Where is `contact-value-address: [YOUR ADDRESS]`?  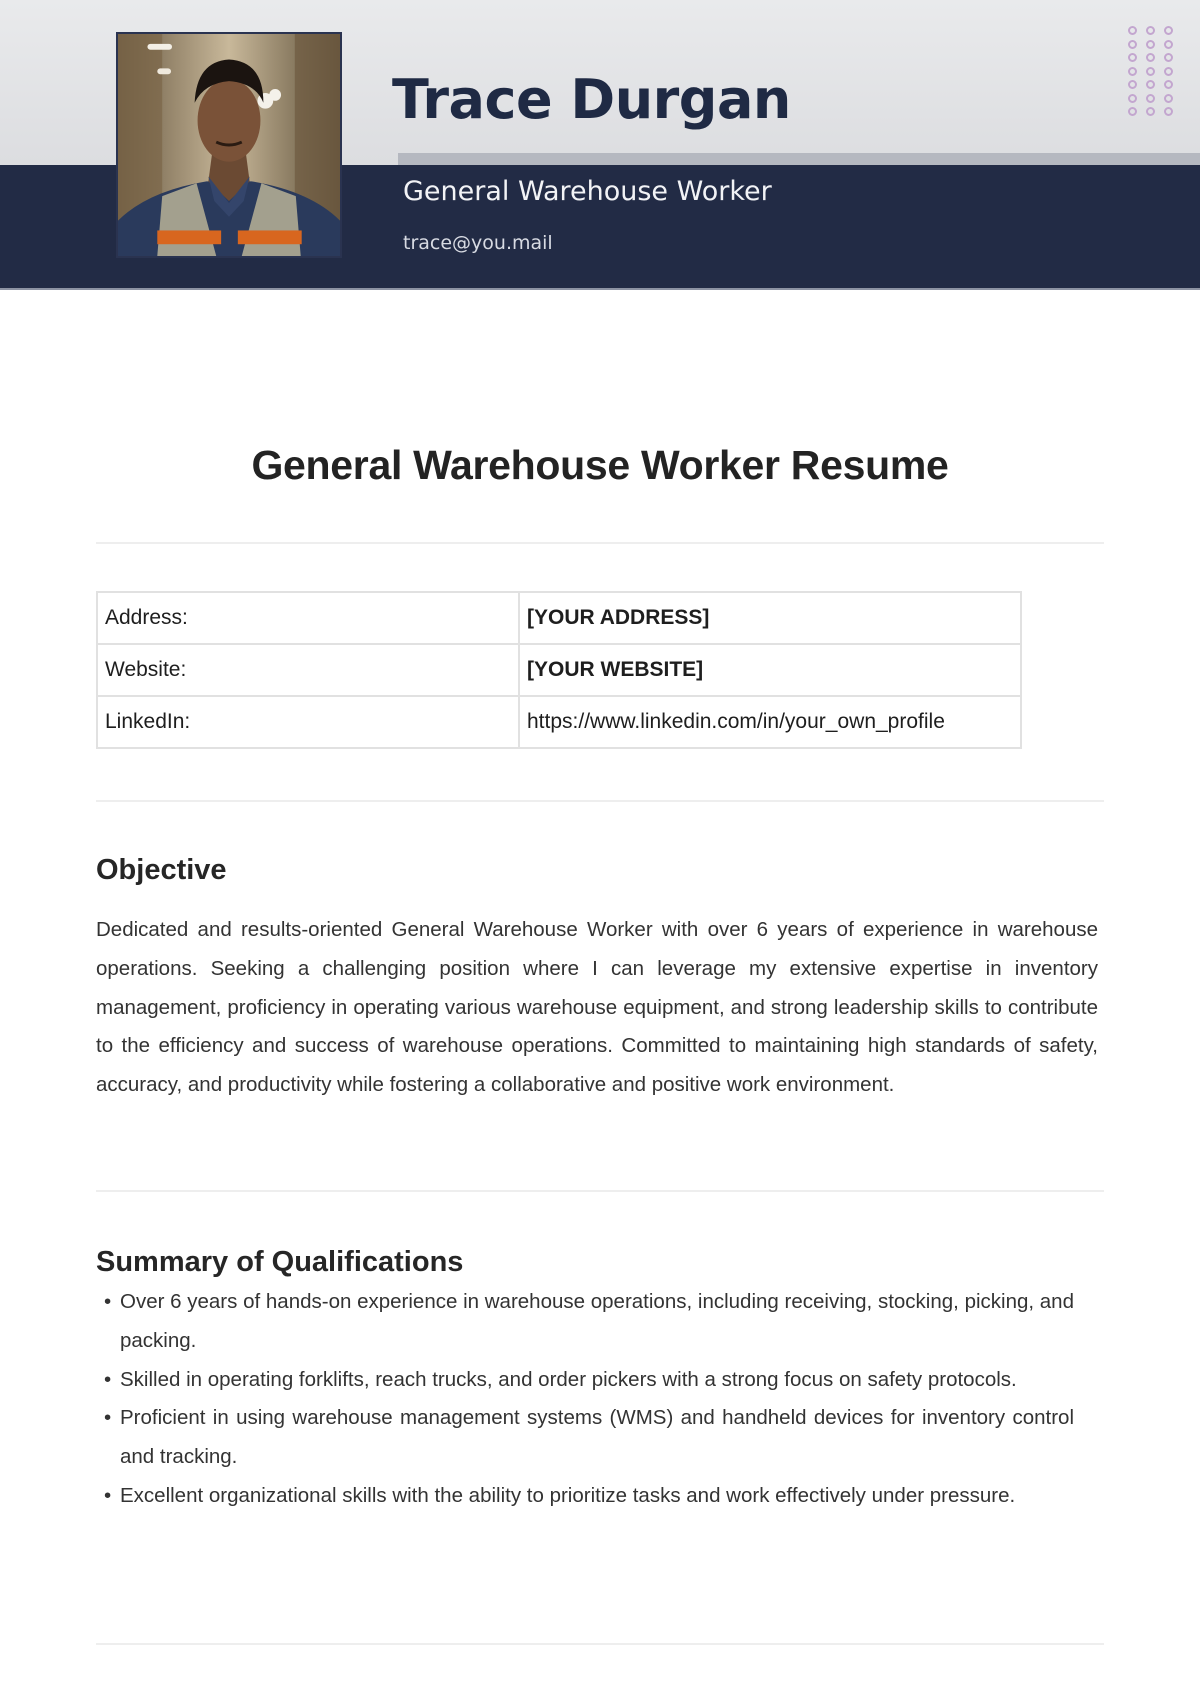 contact-value-address: [YOUR ADDRESS] is located at coordinates (770, 618).